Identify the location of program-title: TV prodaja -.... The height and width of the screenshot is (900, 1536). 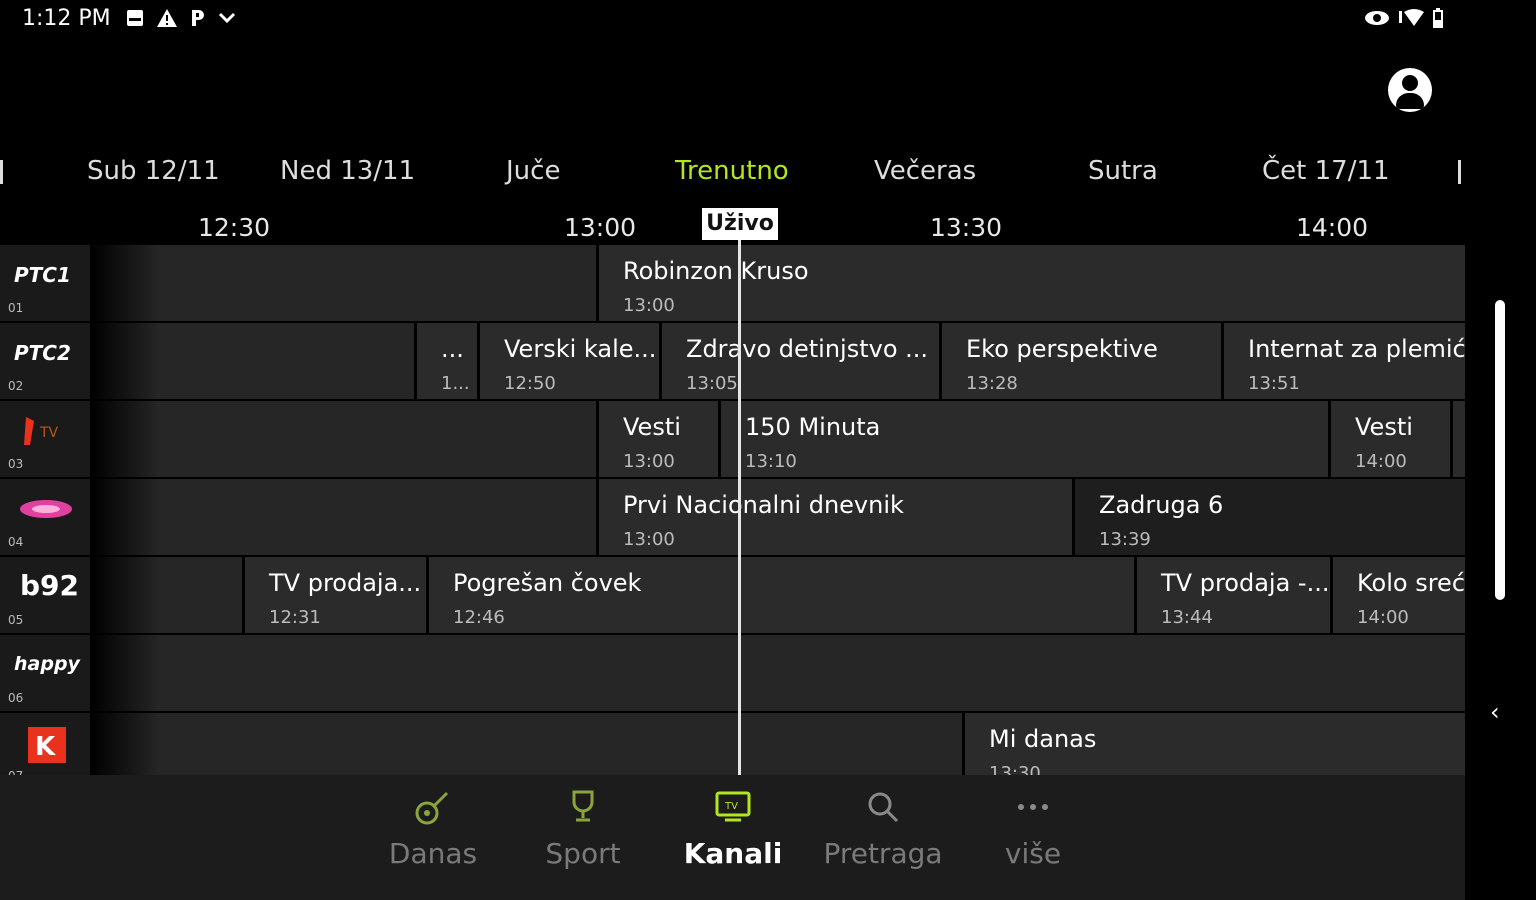
(1245, 583).